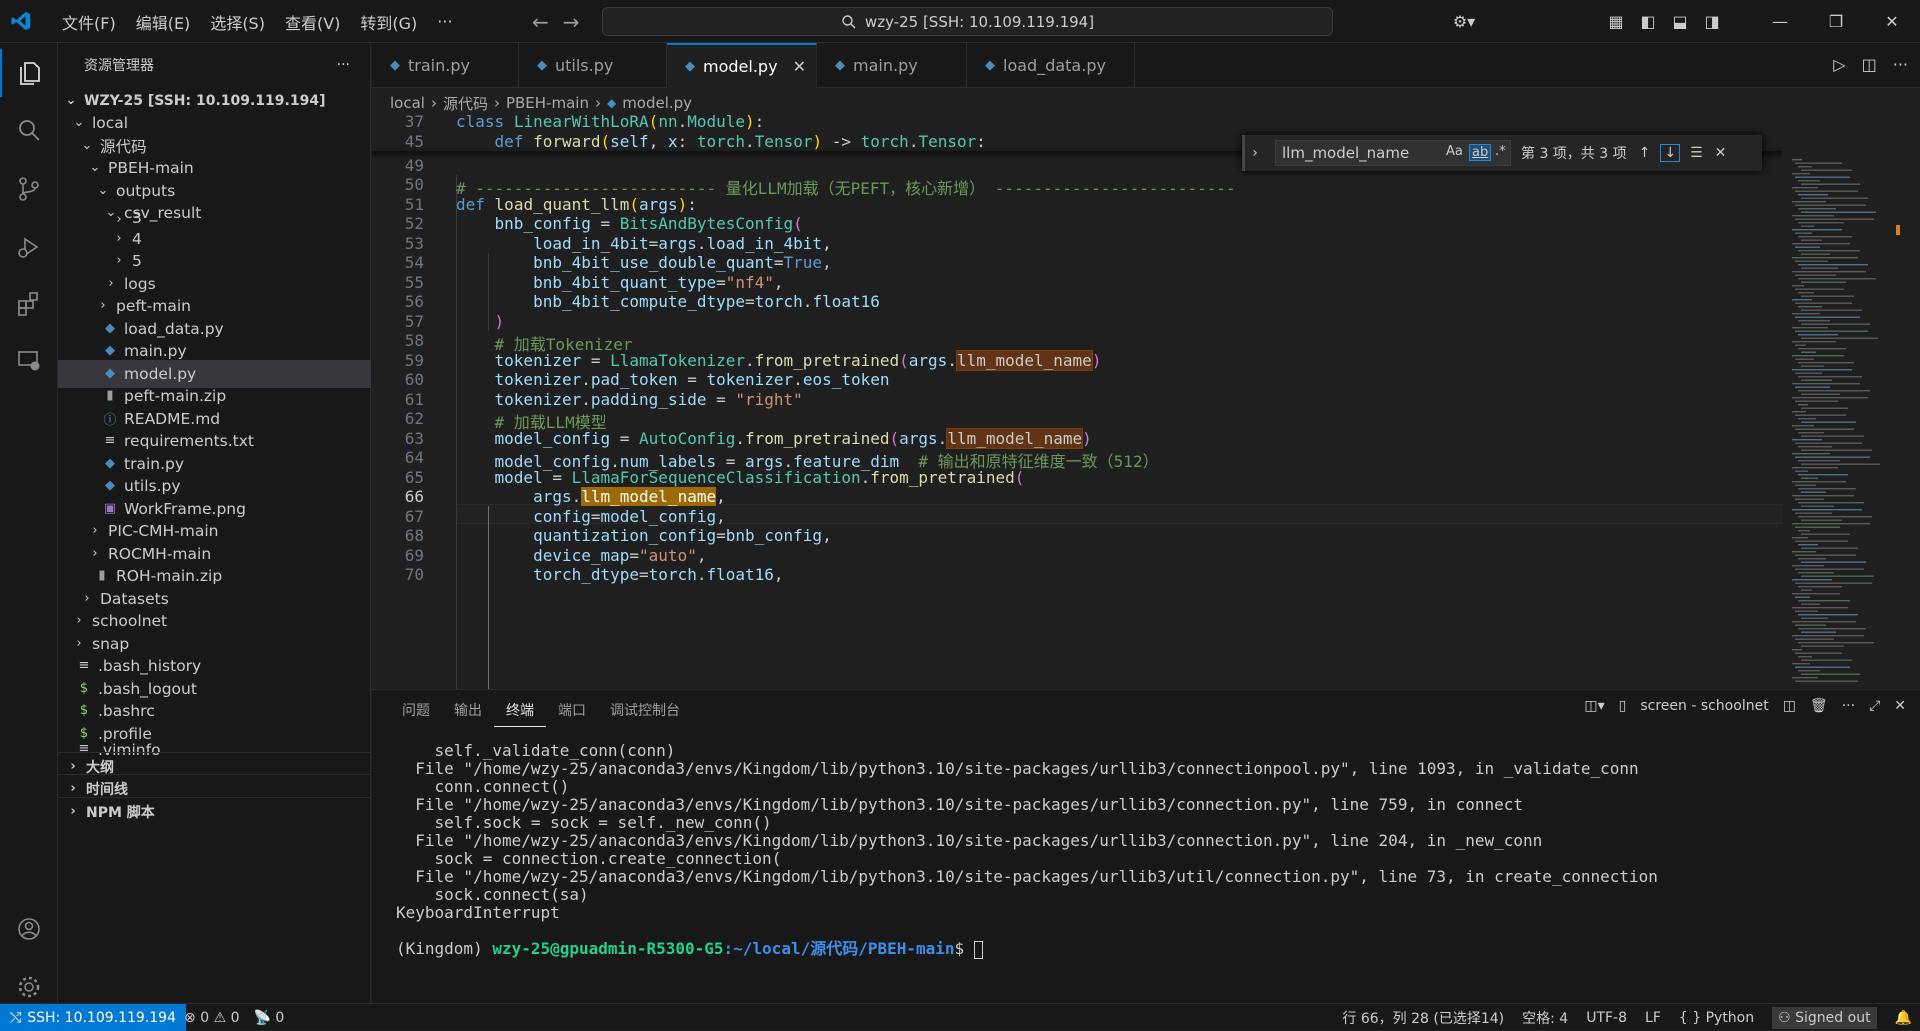 Image resolution: width=1920 pixels, height=1031 pixels. I want to click on breadcrumb-item: model.py, so click(657, 103).